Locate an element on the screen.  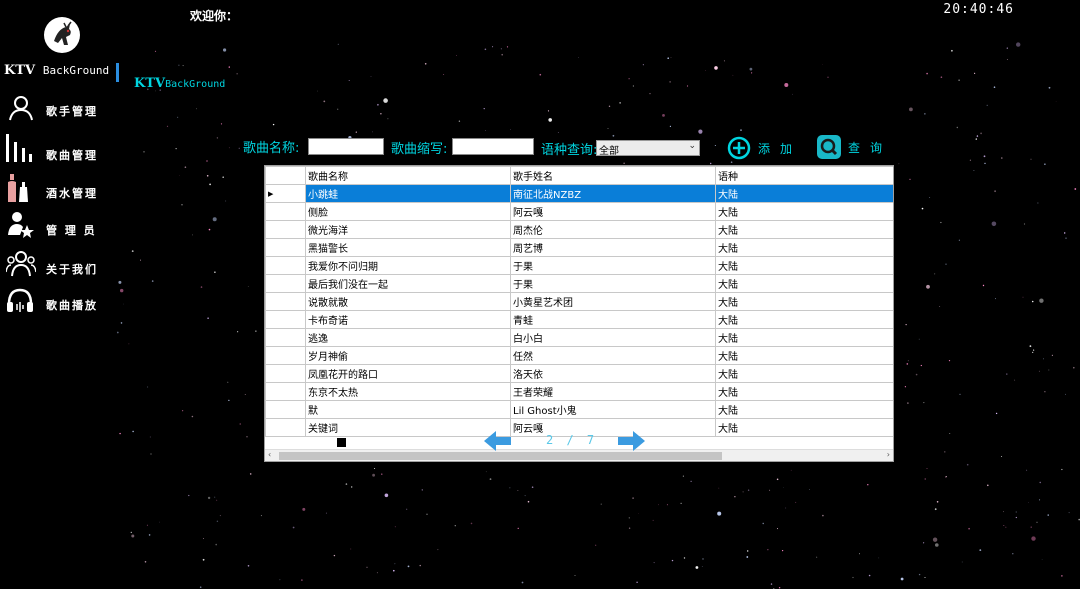
lang-select: 全部 ⌄ is located at coordinates (648, 148).